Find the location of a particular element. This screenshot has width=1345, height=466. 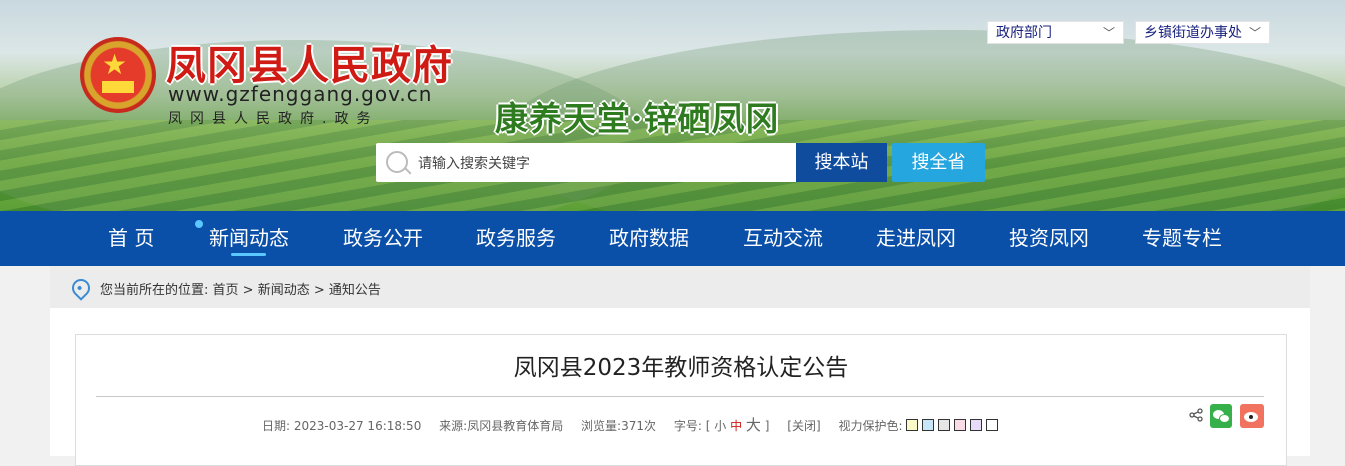

active-dot is located at coordinates (199, 224).